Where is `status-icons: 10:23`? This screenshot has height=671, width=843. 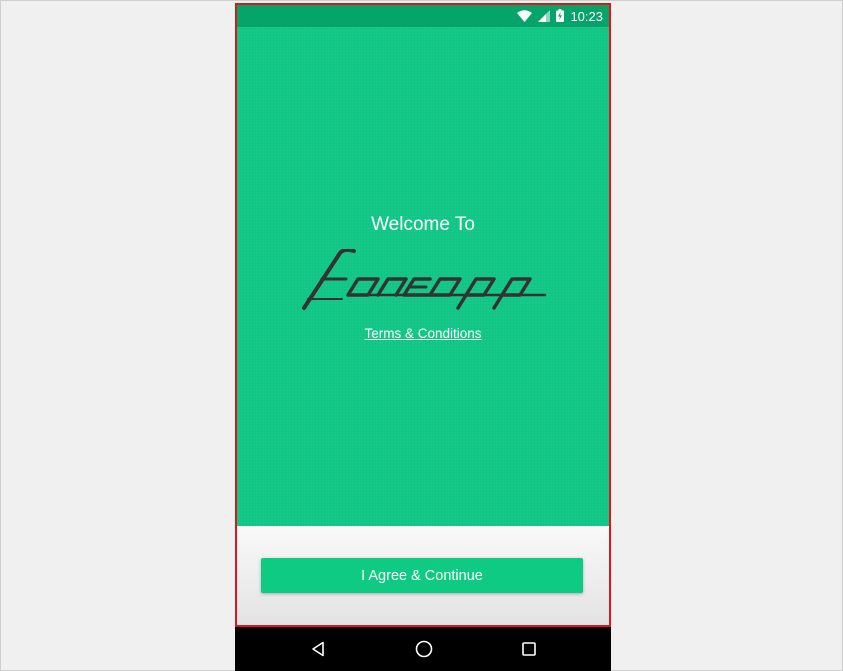
status-icons: 10:23 is located at coordinates (560, 16).